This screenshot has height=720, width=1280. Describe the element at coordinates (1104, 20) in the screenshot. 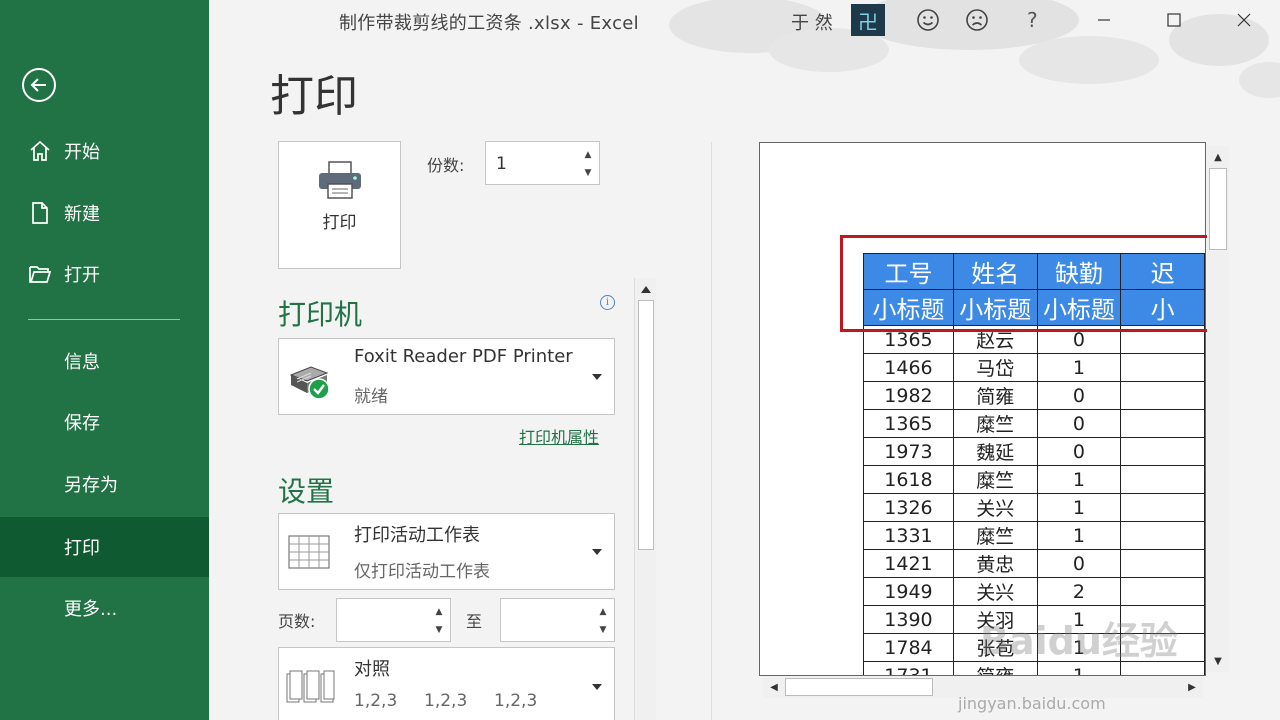

I see `minimize-icon` at that location.